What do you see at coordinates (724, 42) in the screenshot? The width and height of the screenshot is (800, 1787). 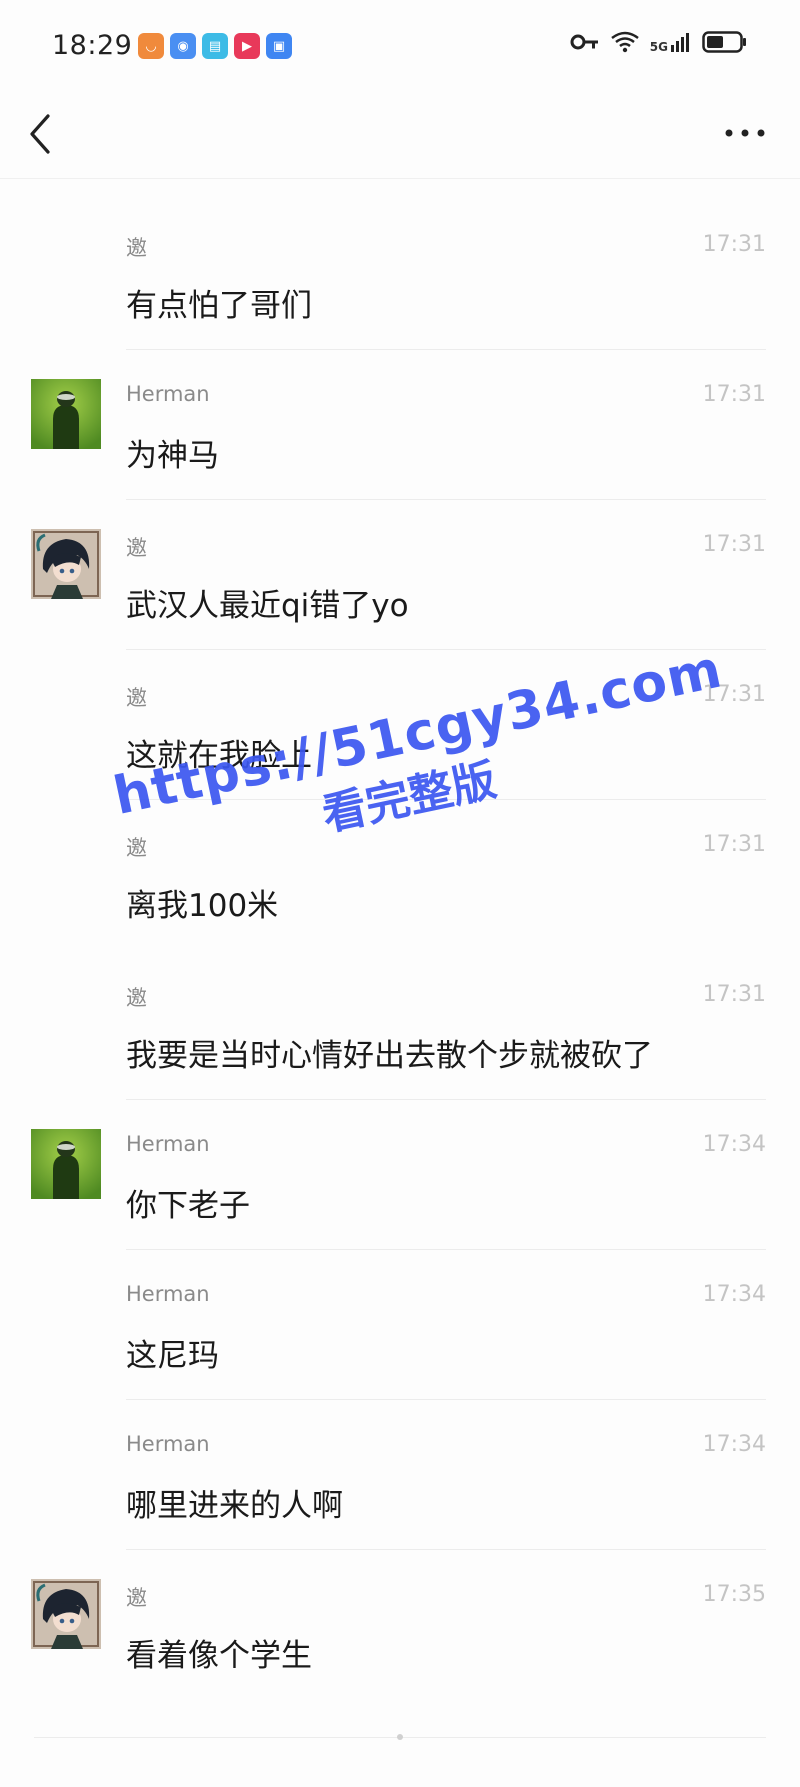 I see `battery-icon` at bounding box center [724, 42].